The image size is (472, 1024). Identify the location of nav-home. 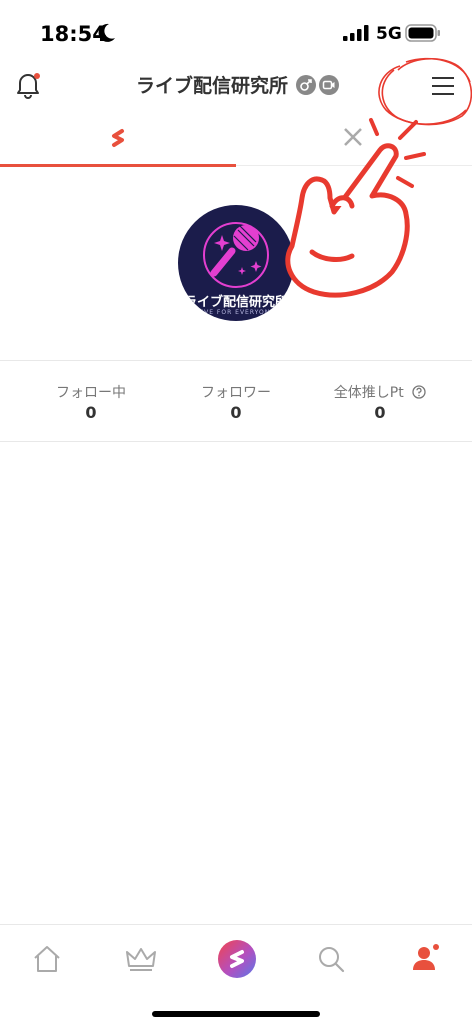
(47, 959).